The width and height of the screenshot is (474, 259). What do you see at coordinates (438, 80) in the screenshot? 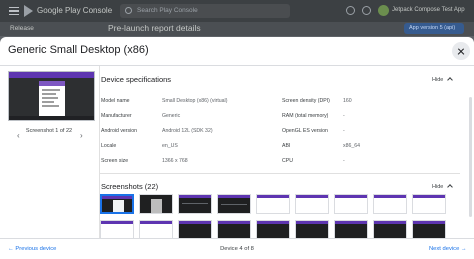
I see `hide-specs-label: Hide` at bounding box center [438, 80].